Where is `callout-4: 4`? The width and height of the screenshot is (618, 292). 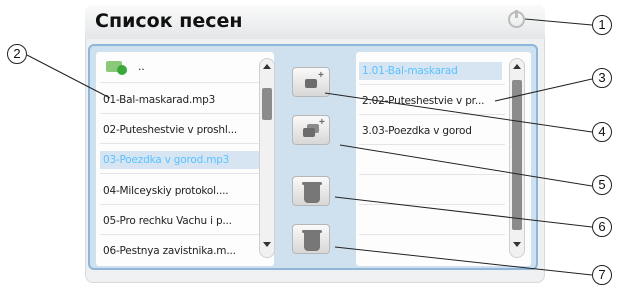 callout-4: 4 is located at coordinates (602, 132).